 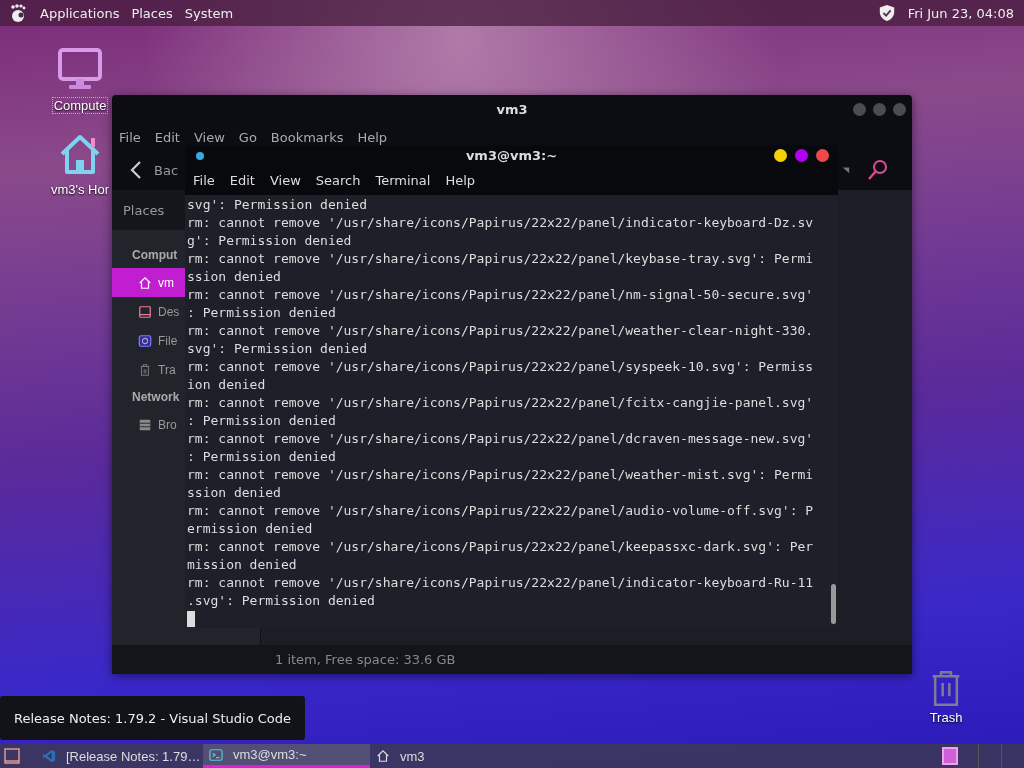 I want to click on terminal-line: rm: cannot remove '/usr/share/icons/Papirus/22x22/panel/indicator-keyboard-Dz.sv, so click(x=501, y=223).